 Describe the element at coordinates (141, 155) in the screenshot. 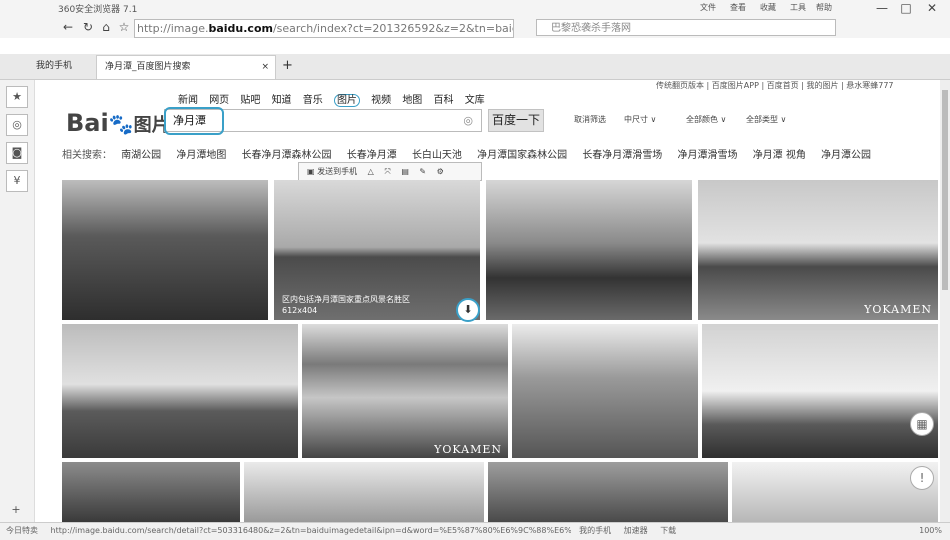

I see `related-item: 南湖公园` at that location.